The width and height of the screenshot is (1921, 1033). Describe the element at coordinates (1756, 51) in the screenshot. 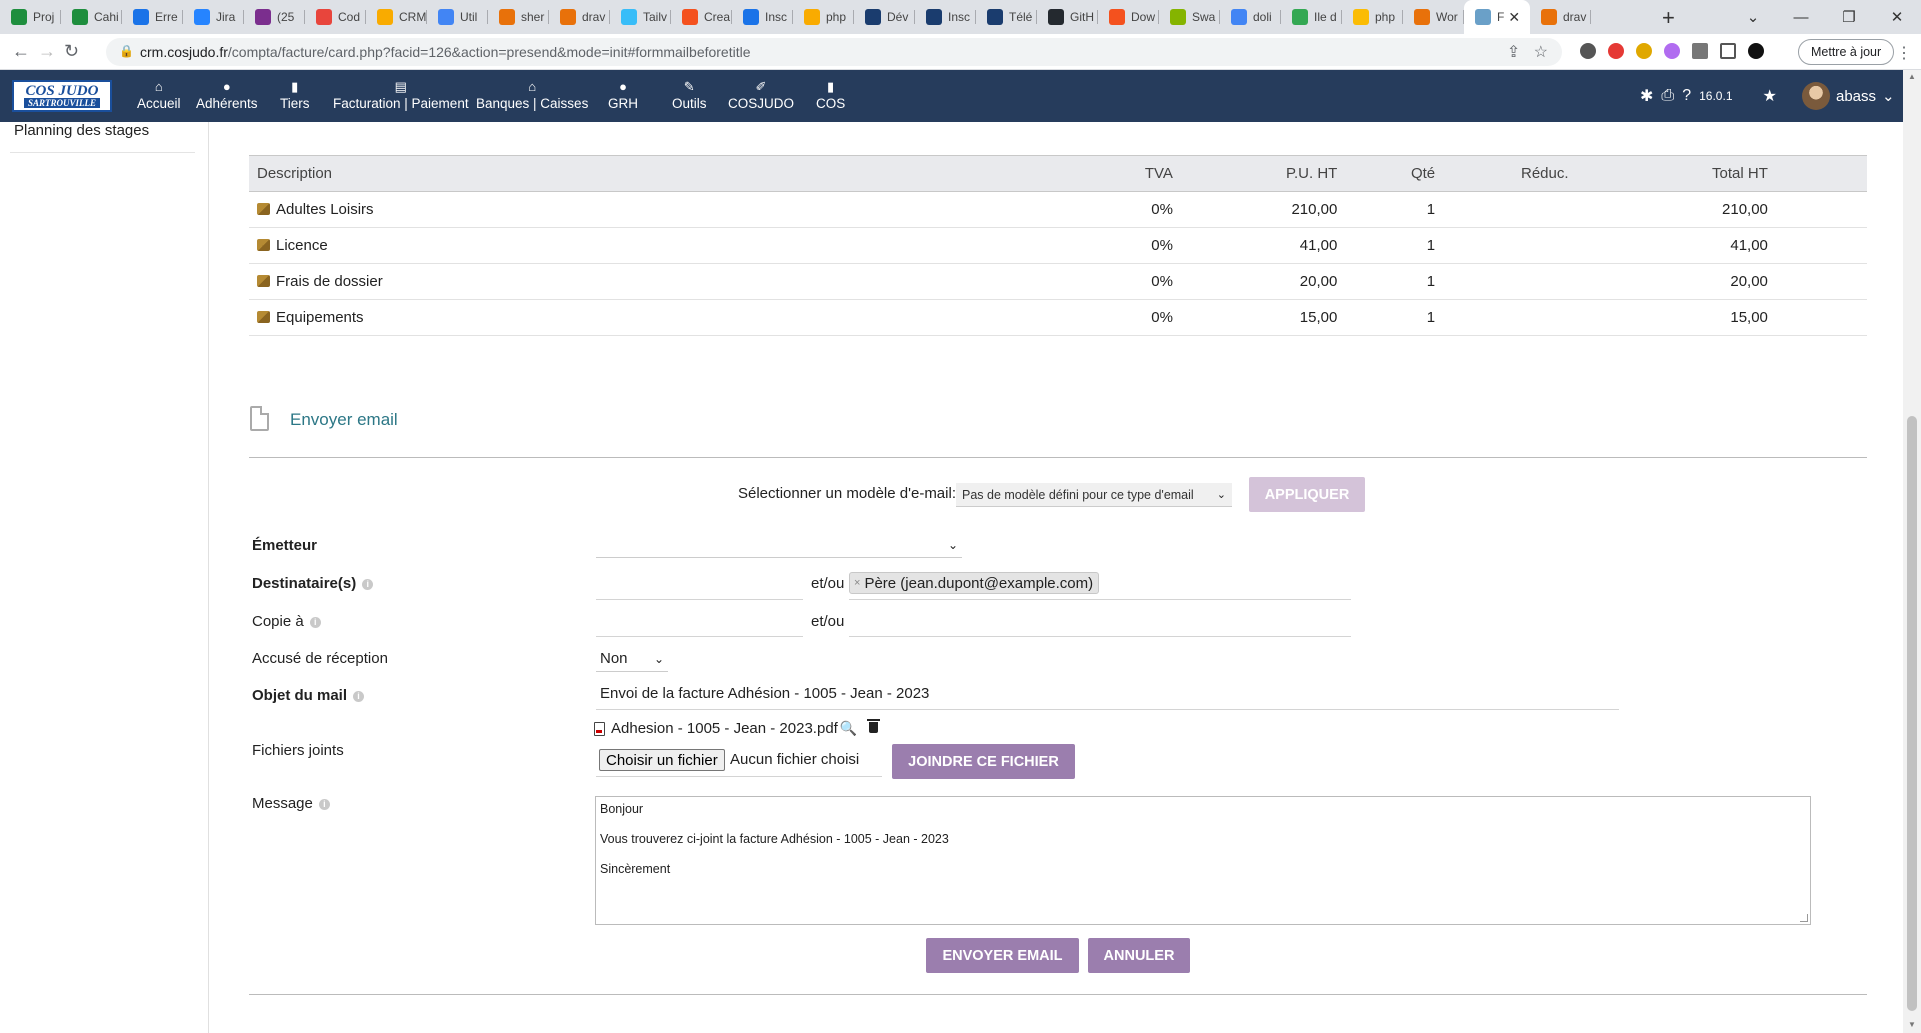

I see `profile-avatar` at that location.